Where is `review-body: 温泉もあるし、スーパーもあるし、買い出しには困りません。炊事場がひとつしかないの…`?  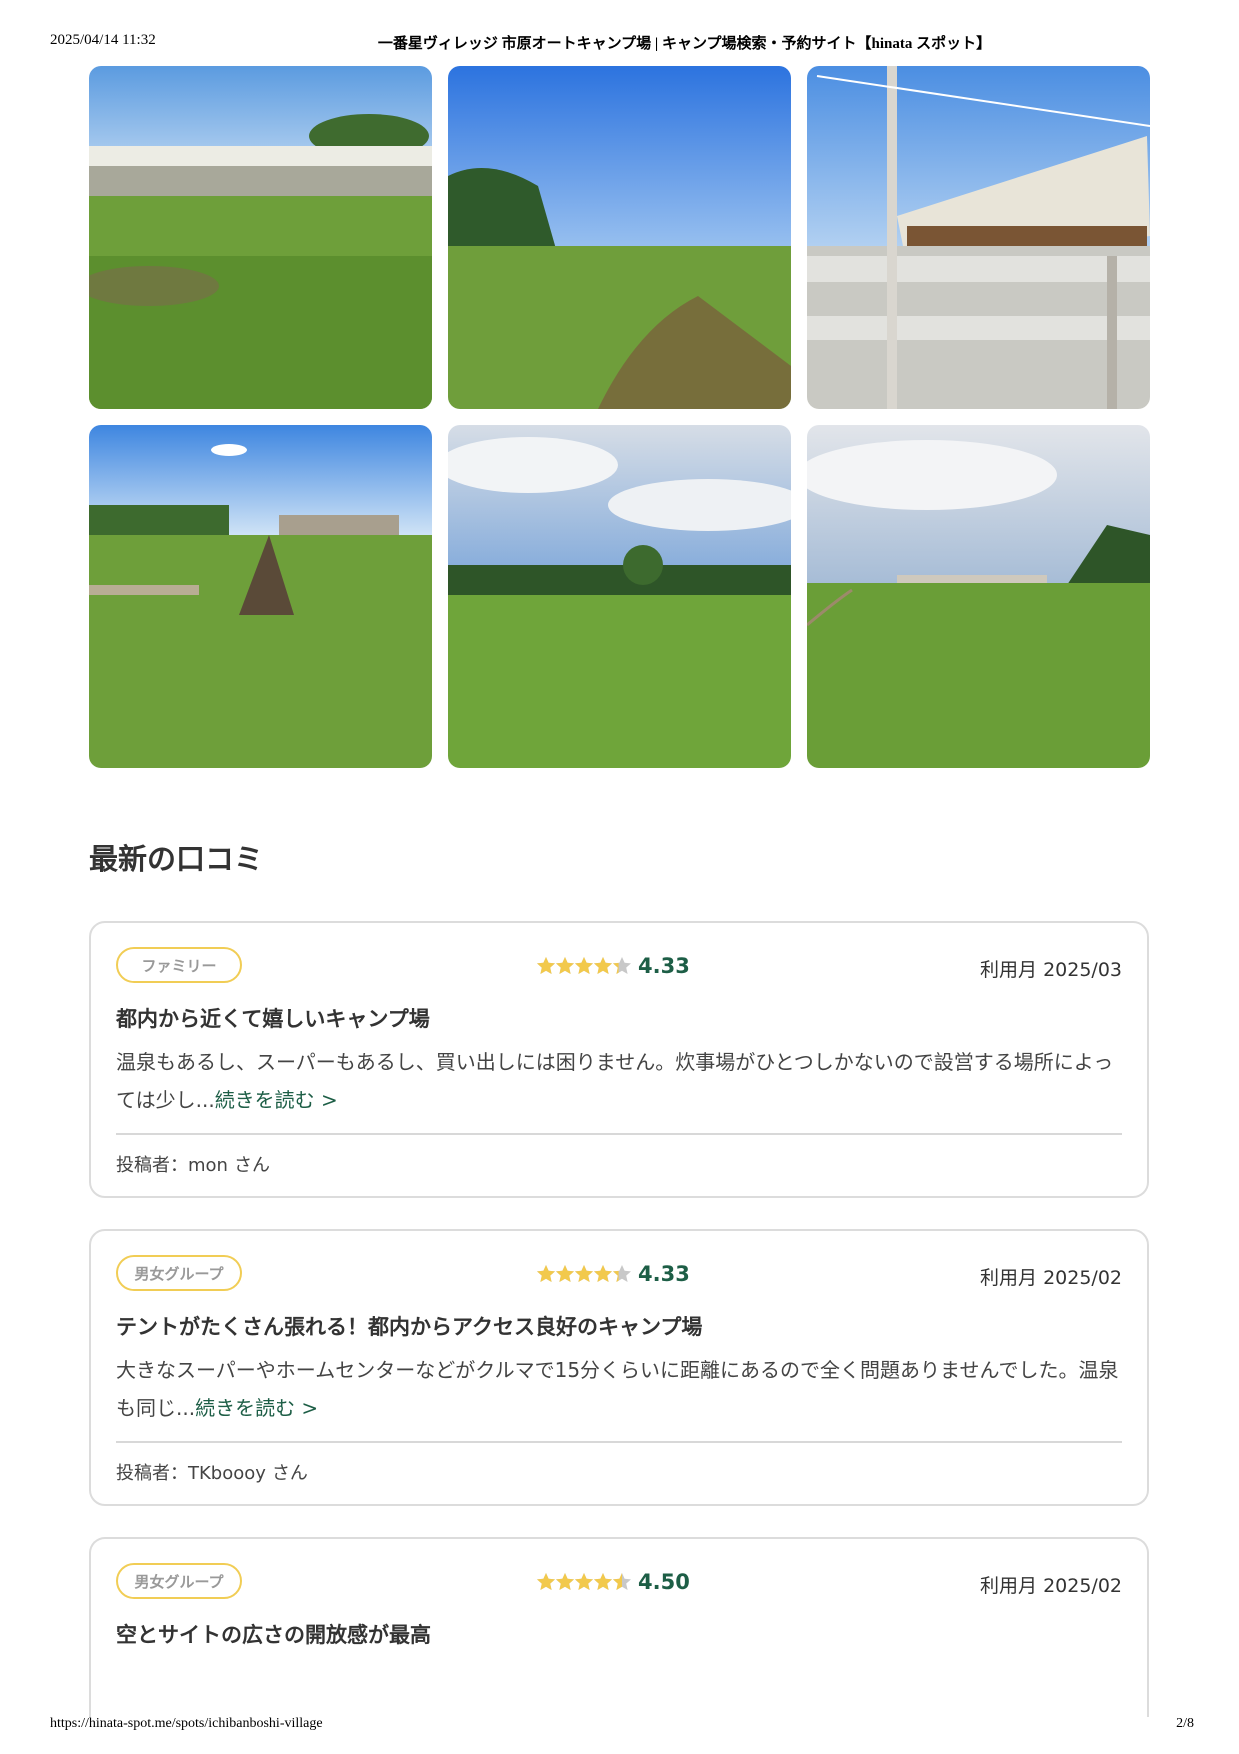 review-body: 温泉もあるし、スーパーもあるし、買い出しには困りません。炊事場がひとつしかないの… is located at coordinates (621, 1081).